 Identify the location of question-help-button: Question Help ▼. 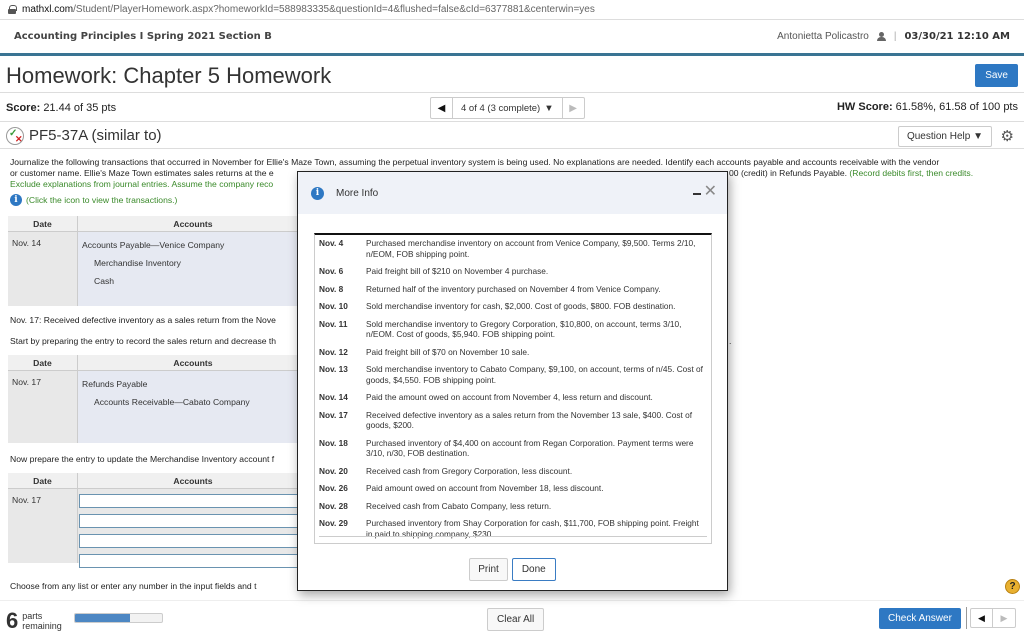
(944, 136).